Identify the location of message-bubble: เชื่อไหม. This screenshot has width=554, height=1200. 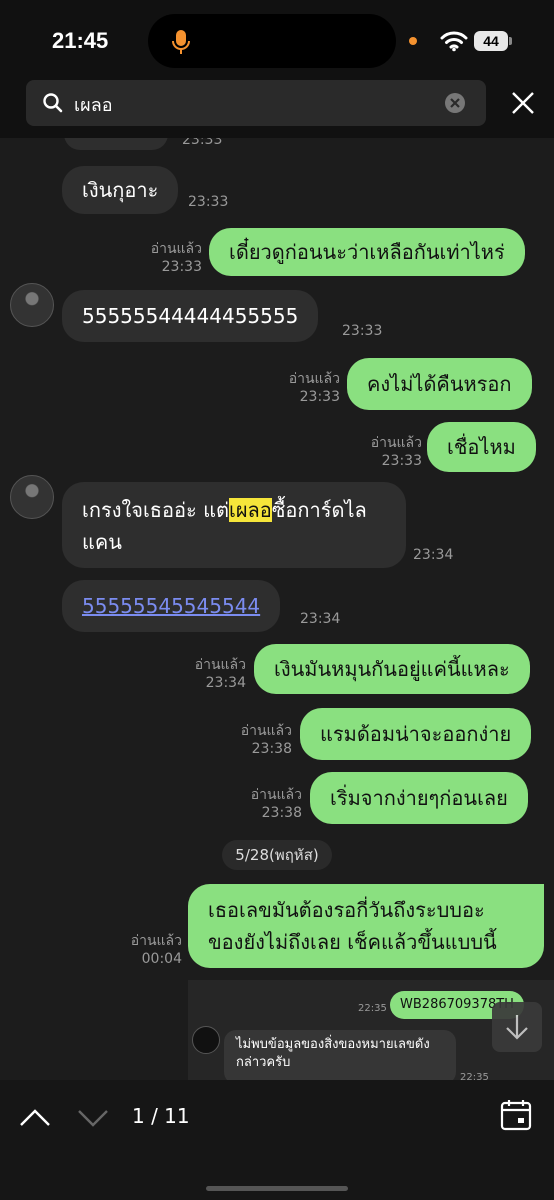
(481, 447).